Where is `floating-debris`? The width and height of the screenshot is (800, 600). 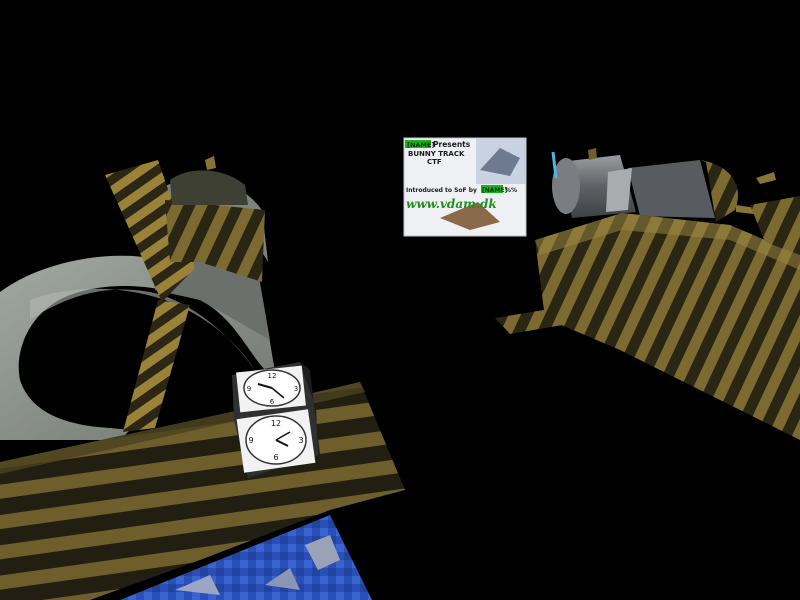 floating-debris is located at coordinates (401, 159).